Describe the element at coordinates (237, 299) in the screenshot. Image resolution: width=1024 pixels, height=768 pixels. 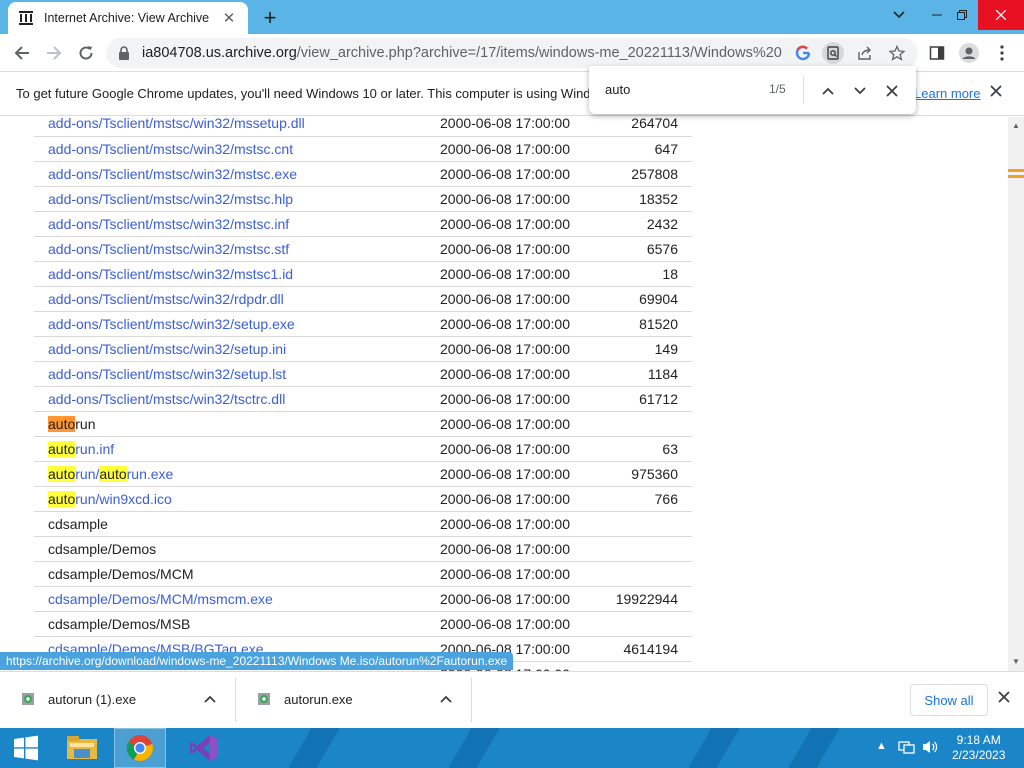
I see `file-link: add-ons/Tsclient/mstsc/win32/rdpdr.dll` at that location.